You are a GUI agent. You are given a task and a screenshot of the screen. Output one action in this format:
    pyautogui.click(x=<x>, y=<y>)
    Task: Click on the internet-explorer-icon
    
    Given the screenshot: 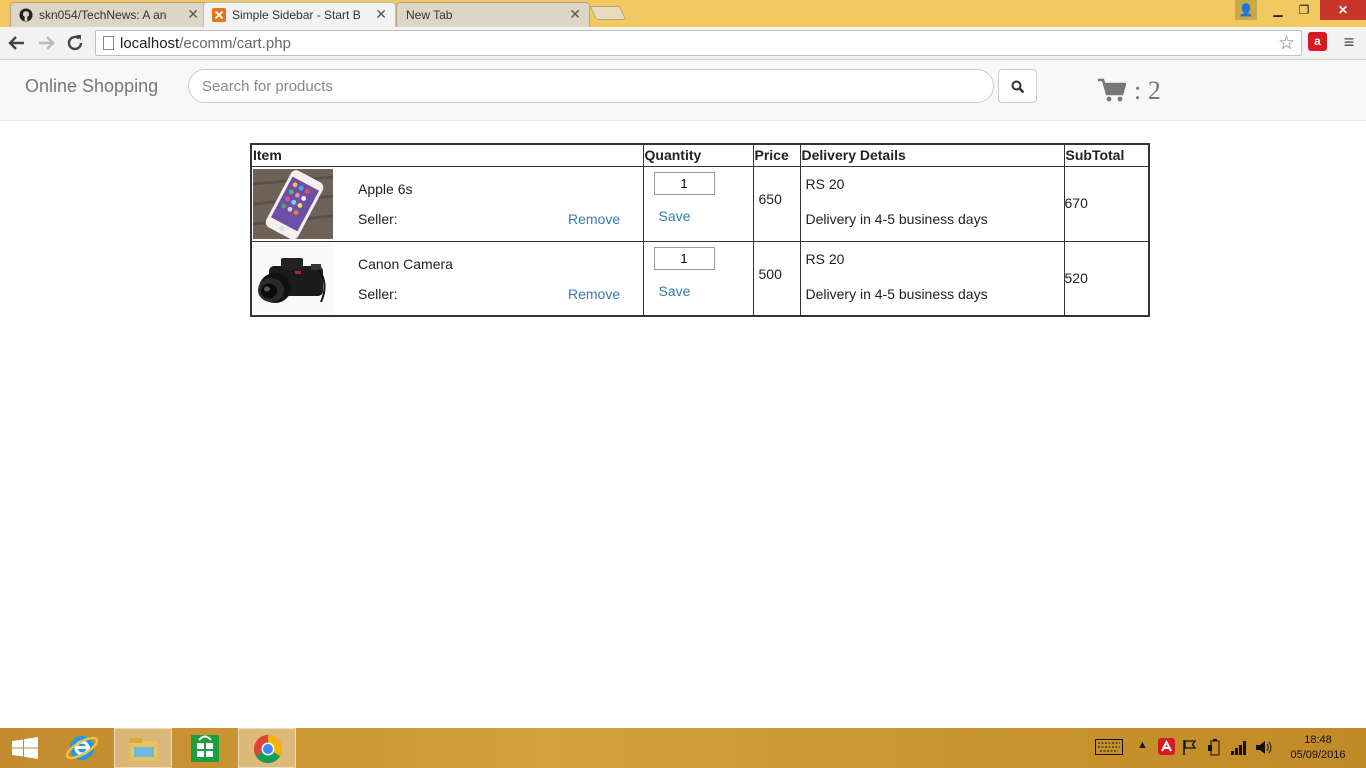 What is the action you would take?
    pyautogui.click(x=82, y=748)
    